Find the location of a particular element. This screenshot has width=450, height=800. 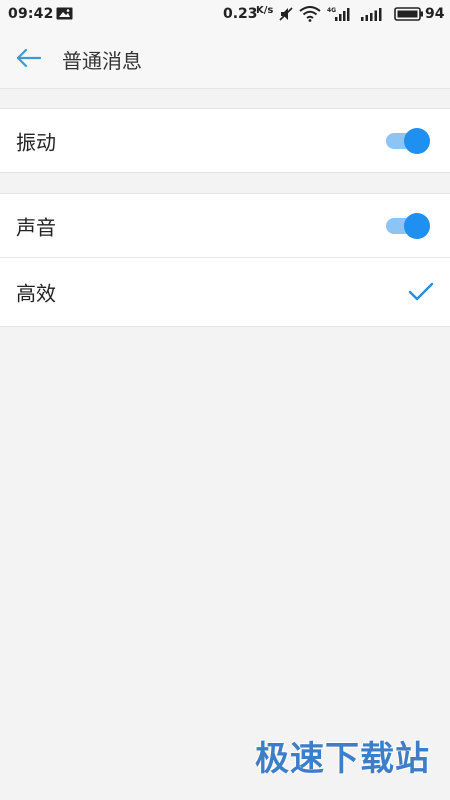

notification-icon is located at coordinates (64, 13).